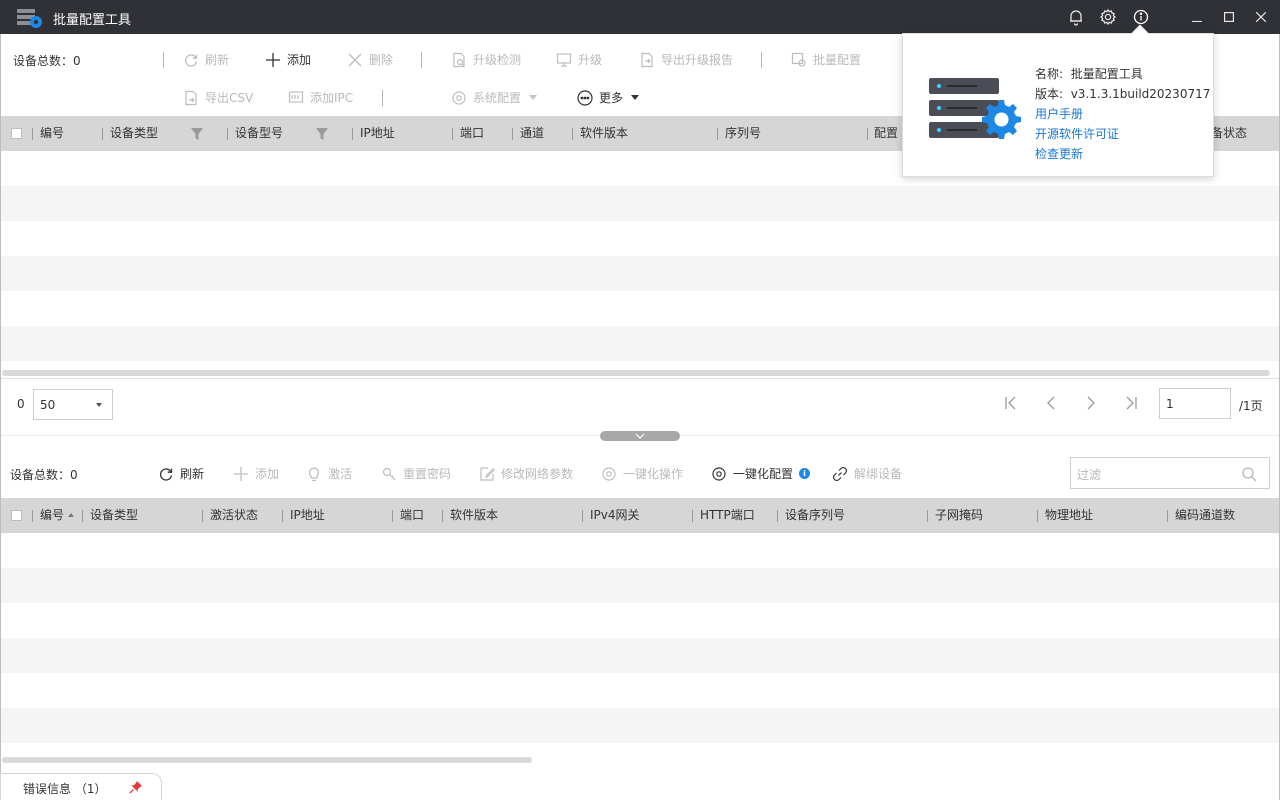  I want to click on close-window-button, so click(1261, 17).